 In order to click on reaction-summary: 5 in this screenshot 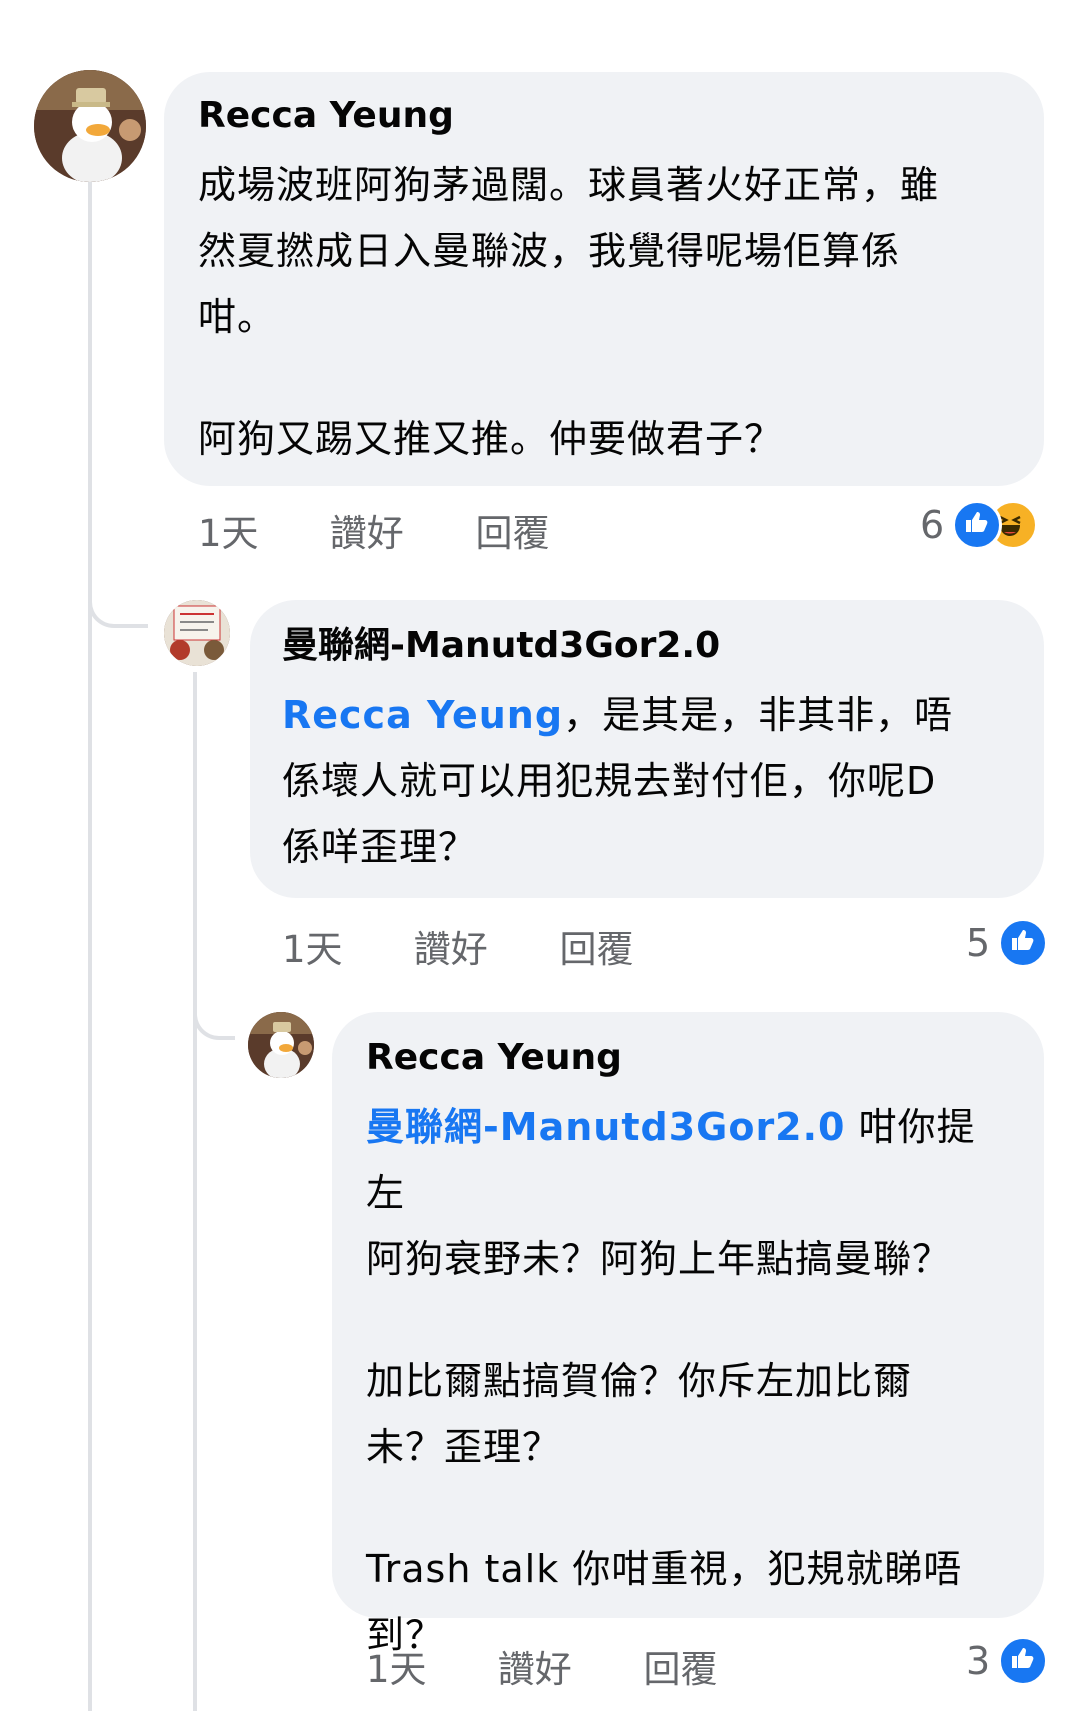, I will do `click(1007, 943)`.